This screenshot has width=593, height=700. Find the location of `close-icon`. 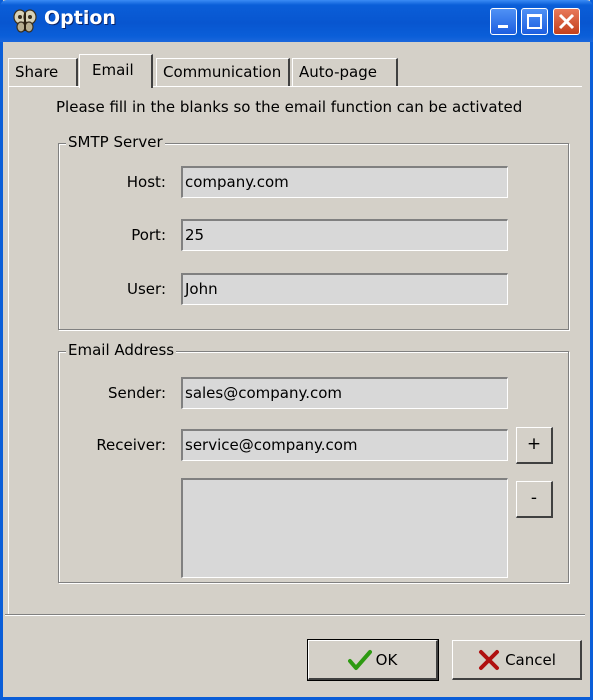

close-icon is located at coordinates (566, 21).